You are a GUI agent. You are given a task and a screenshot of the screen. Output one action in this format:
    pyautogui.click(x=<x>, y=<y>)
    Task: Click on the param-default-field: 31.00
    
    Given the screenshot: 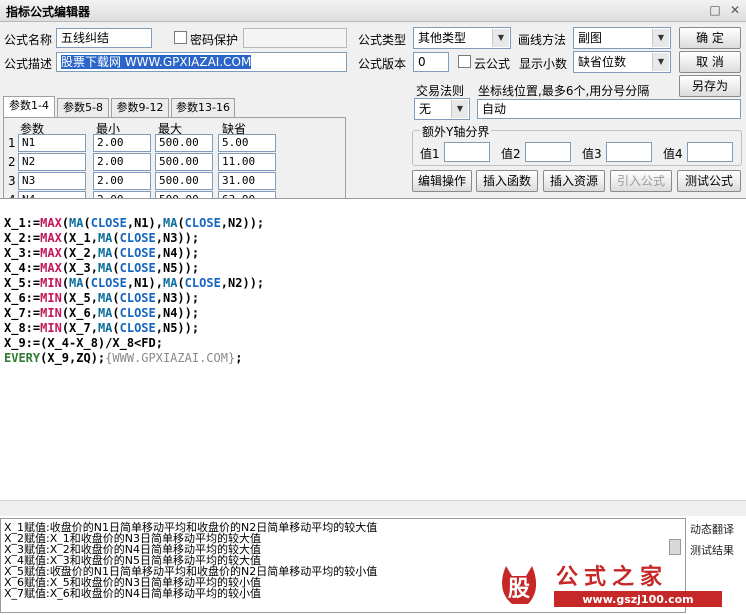 What is the action you would take?
    pyautogui.click(x=247, y=181)
    